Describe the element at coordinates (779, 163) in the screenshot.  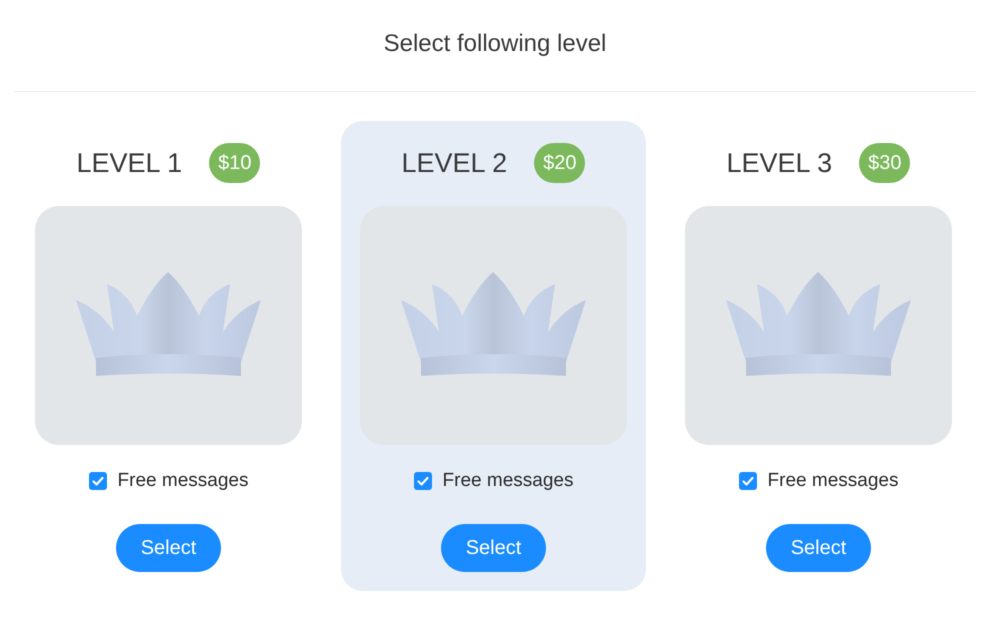
I see `level-title: LEVEL 3` at that location.